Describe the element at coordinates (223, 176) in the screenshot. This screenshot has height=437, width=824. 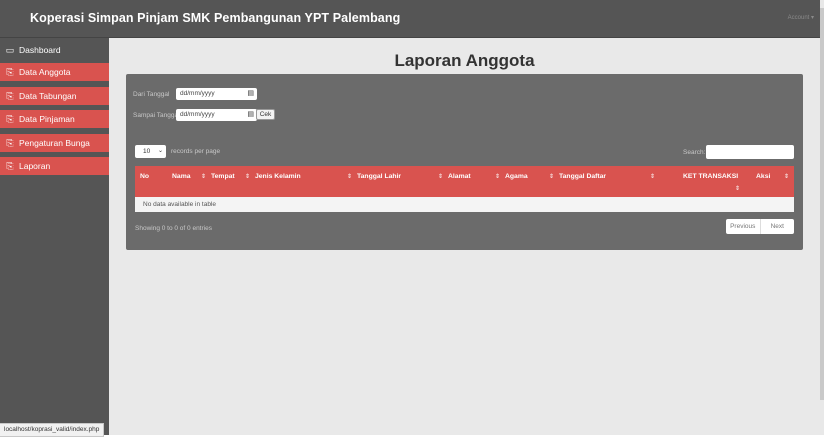
I see `column-header-tempat: Tempat` at that location.